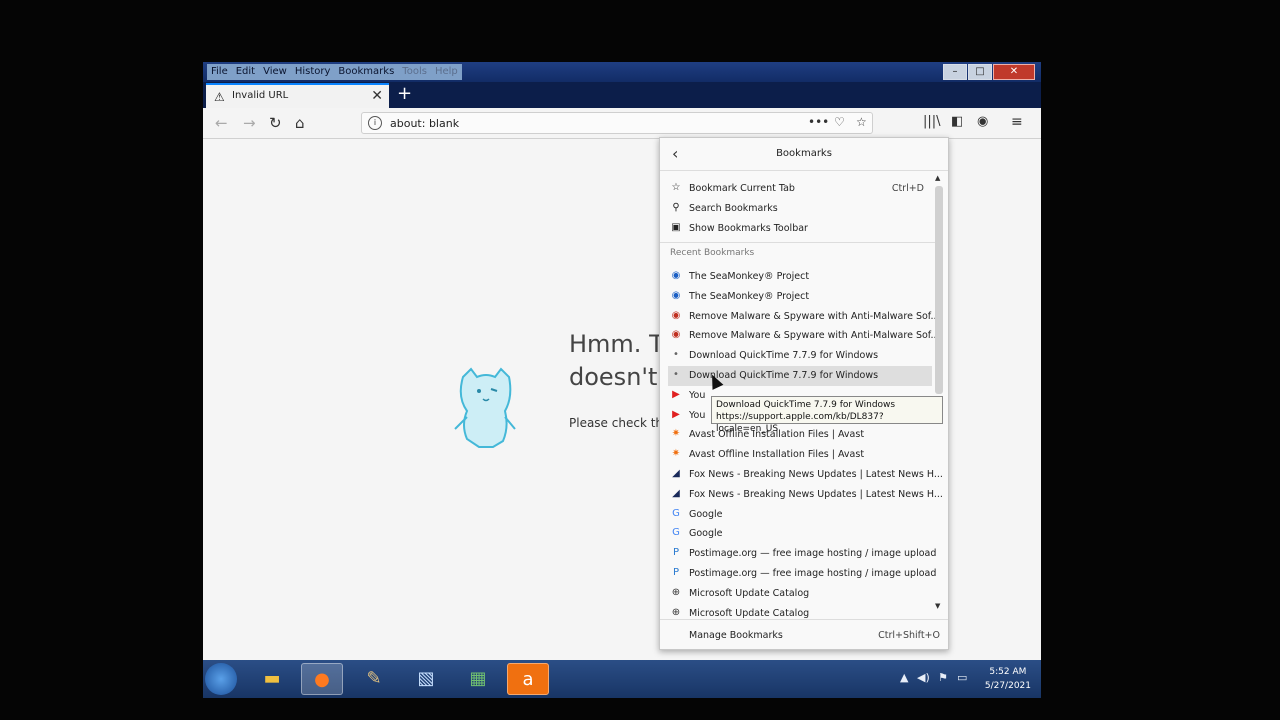 This screenshot has width=1280, height=720. I want to click on bookmark-current-tab-item: ☆ Bookmark Current Tab Ctrl+D, so click(800, 189).